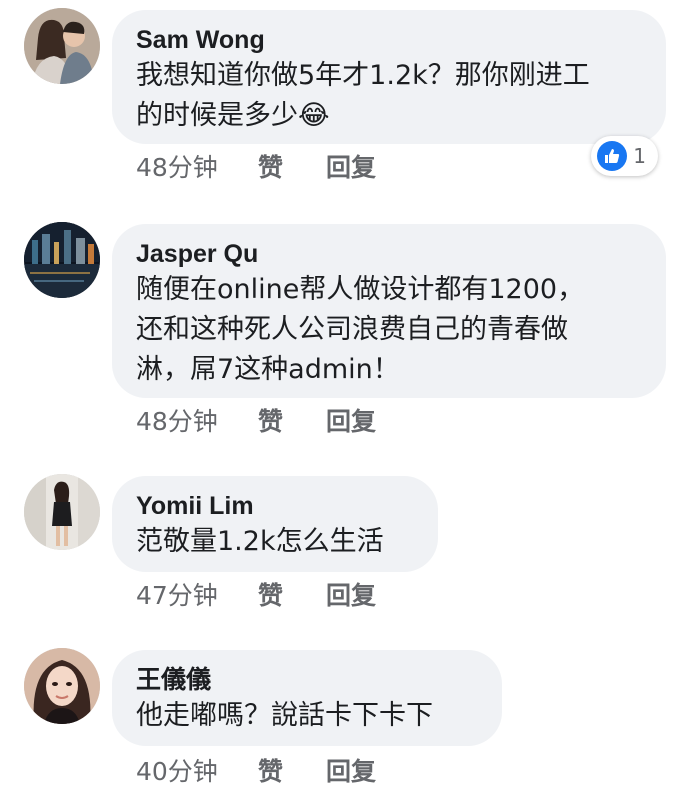  I want to click on reaction-badge: 1, so click(624, 156).